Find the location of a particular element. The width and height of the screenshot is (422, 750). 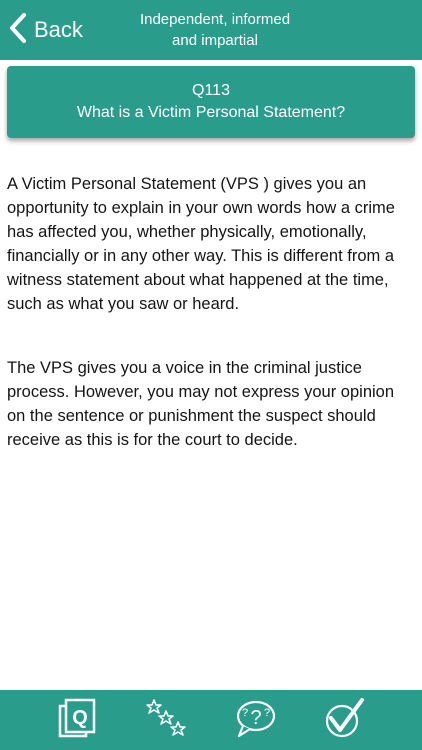

tab-help: ? ? ? is located at coordinates (255, 720).